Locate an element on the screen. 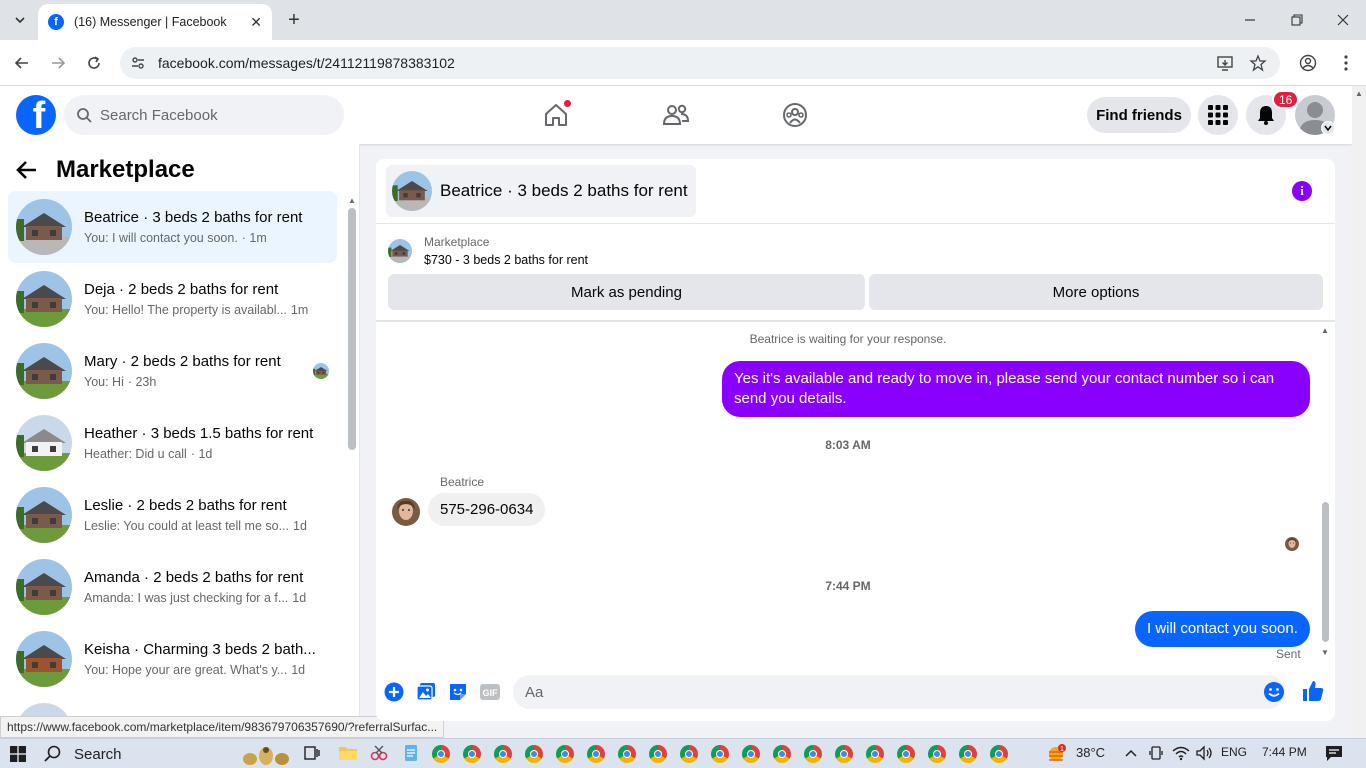  install-app-icon is located at coordinates (1225, 63).